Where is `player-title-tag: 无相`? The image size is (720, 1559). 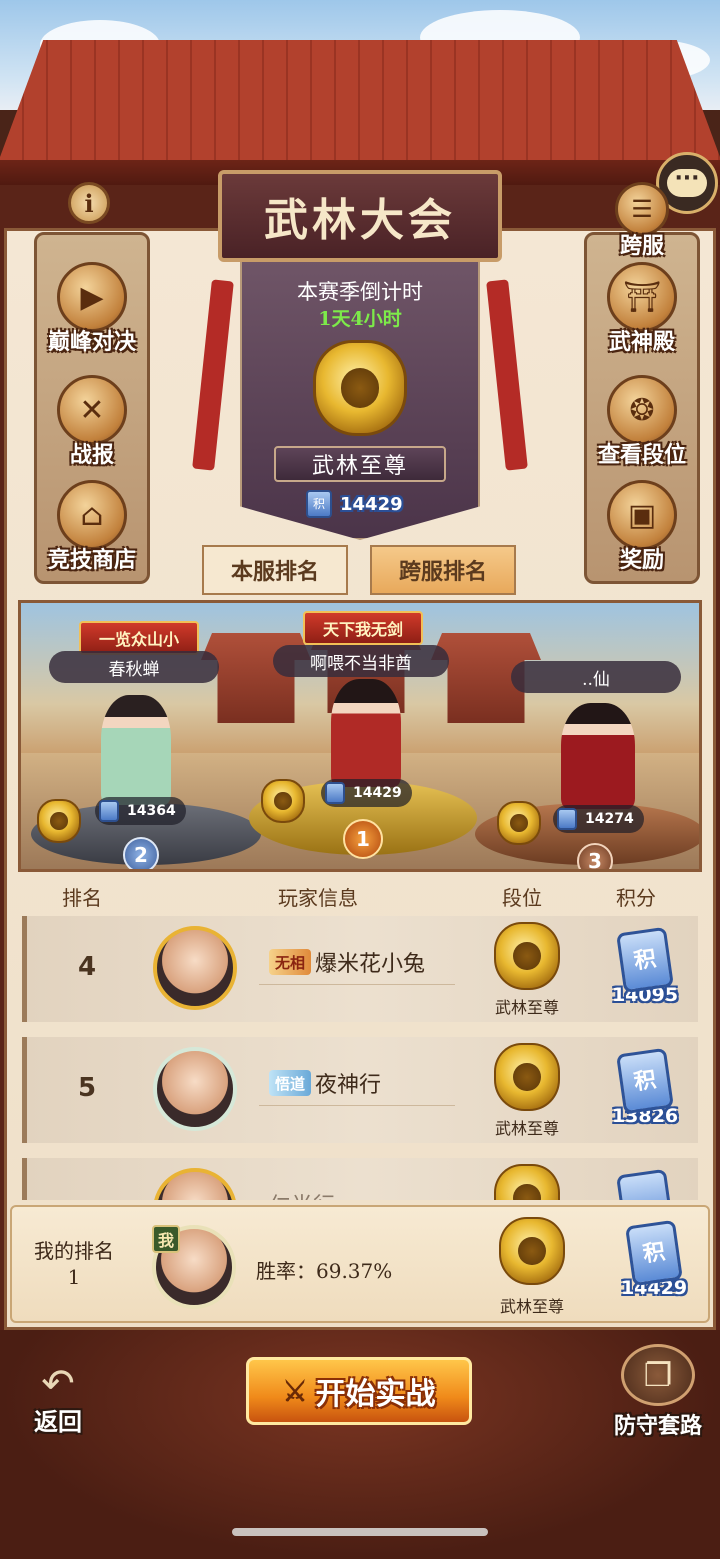
player-title-tag: 无相 is located at coordinates (290, 962).